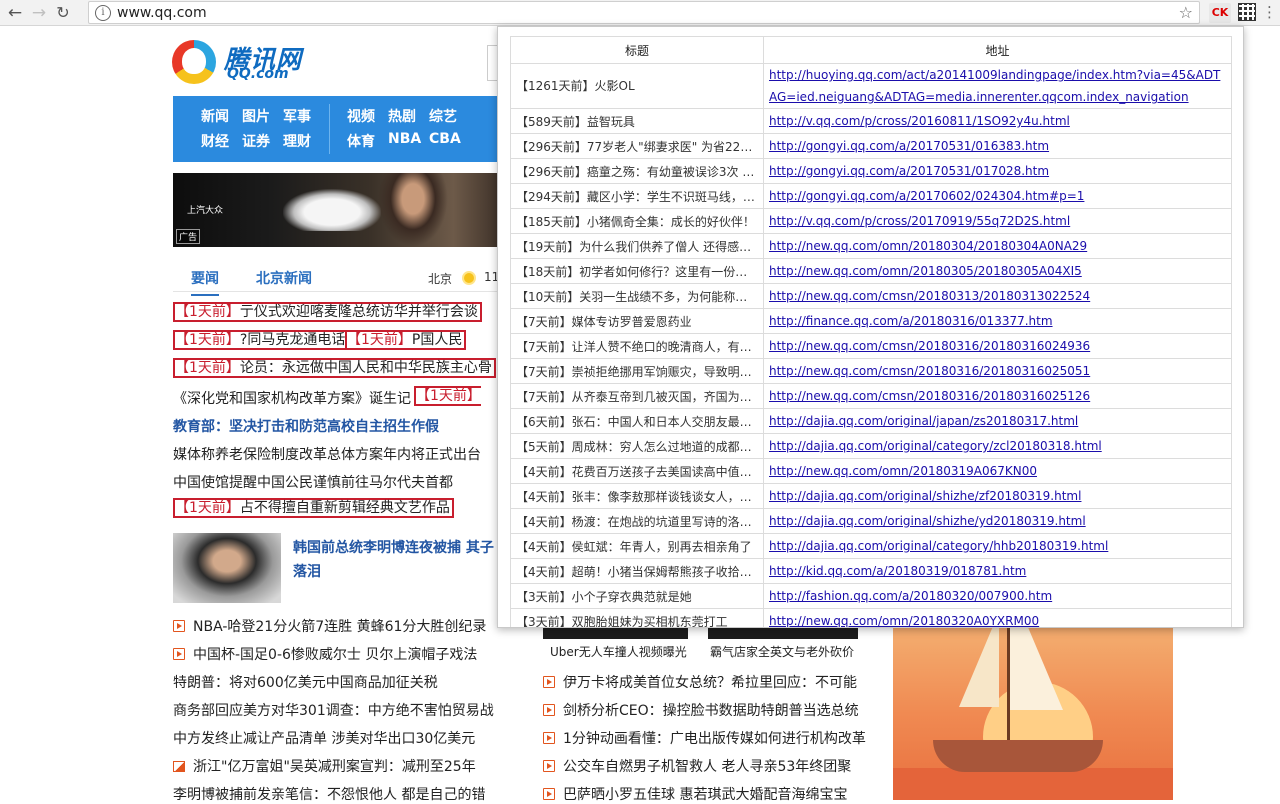 The width and height of the screenshot is (1280, 804). What do you see at coordinates (406, 340) in the screenshot?
I see `news-item-overlay: 【1天前】P国人民` at bounding box center [406, 340].